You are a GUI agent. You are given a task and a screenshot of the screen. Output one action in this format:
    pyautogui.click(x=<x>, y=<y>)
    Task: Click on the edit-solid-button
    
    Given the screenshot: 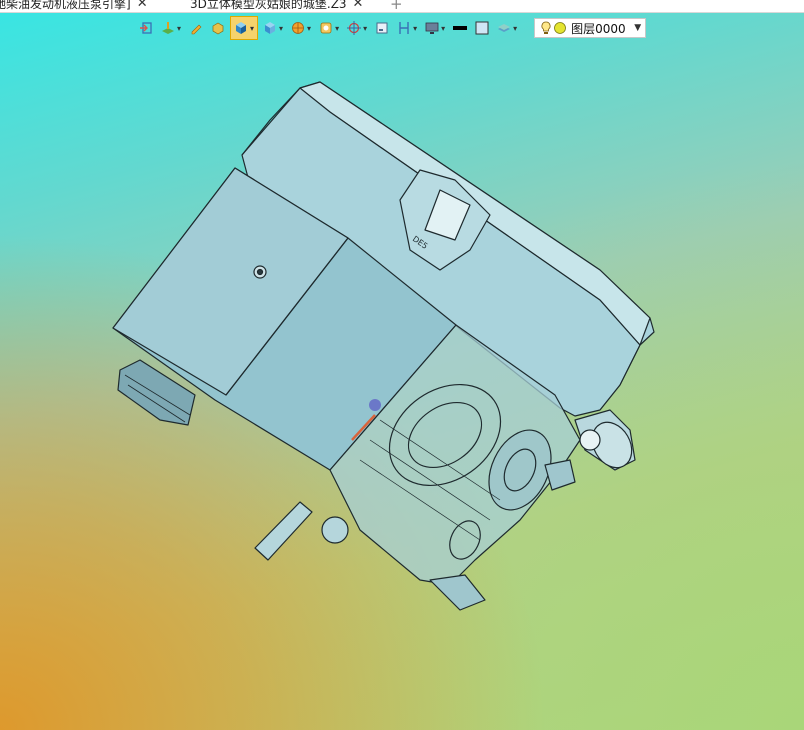 What is the action you would take?
    pyautogui.click(x=218, y=28)
    